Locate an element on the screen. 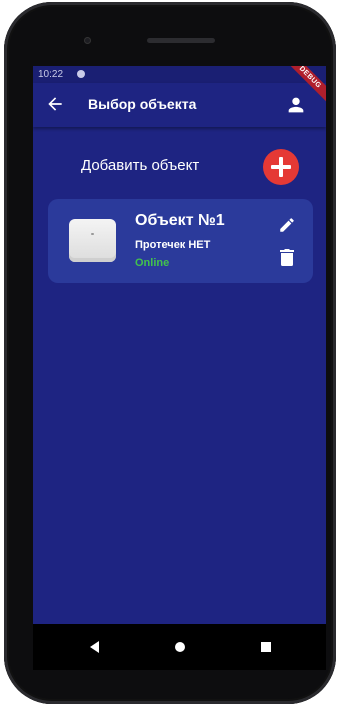 This screenshot has height=706, width=340. edit-pencil-icon is located at coordinates (287, 225).